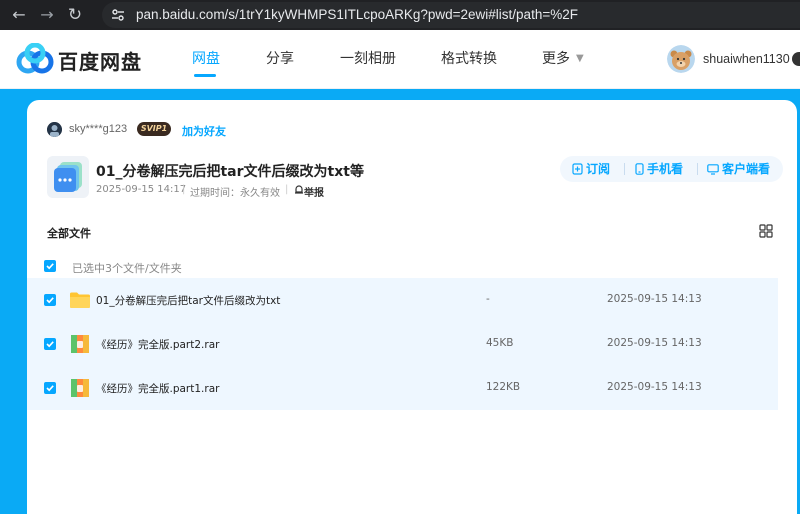 This screenshot has height=514, width=800. Describe the element at coordinates (235, 193) in the screenshot. I see `share-expire: 过期时间：永久有效` at that location.